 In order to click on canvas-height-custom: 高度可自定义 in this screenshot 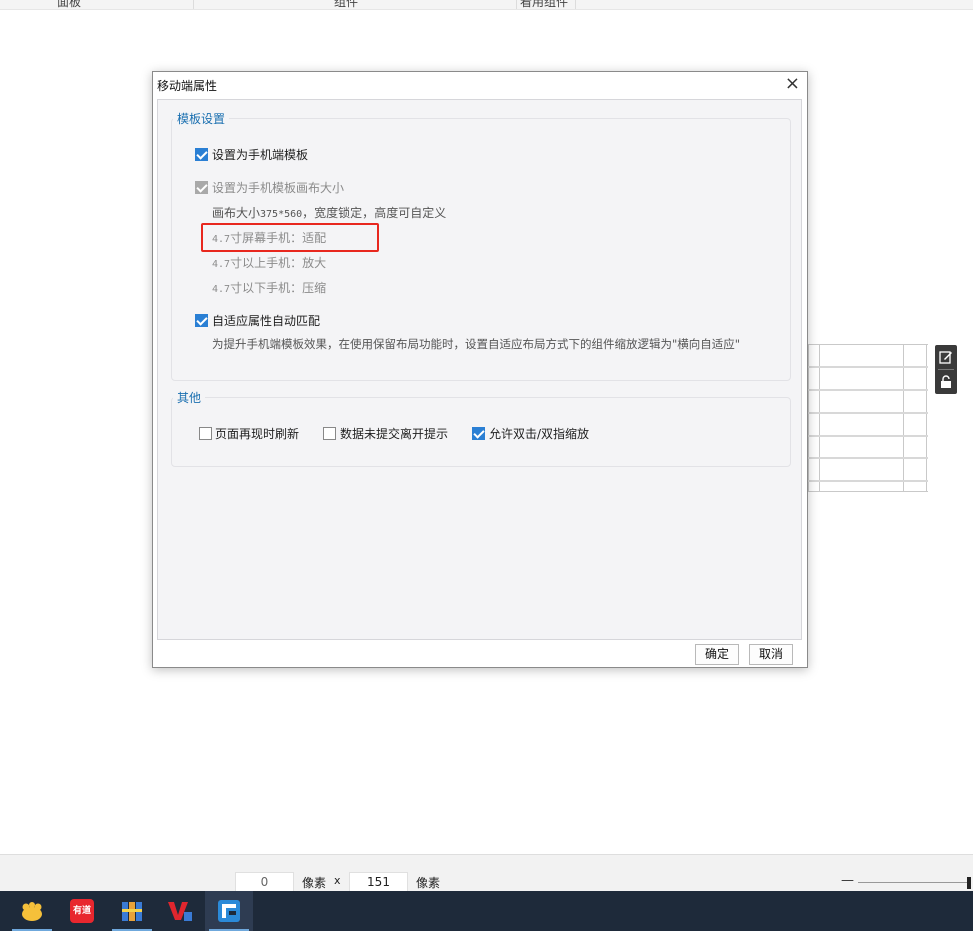, I will do `click(410, 213)`.